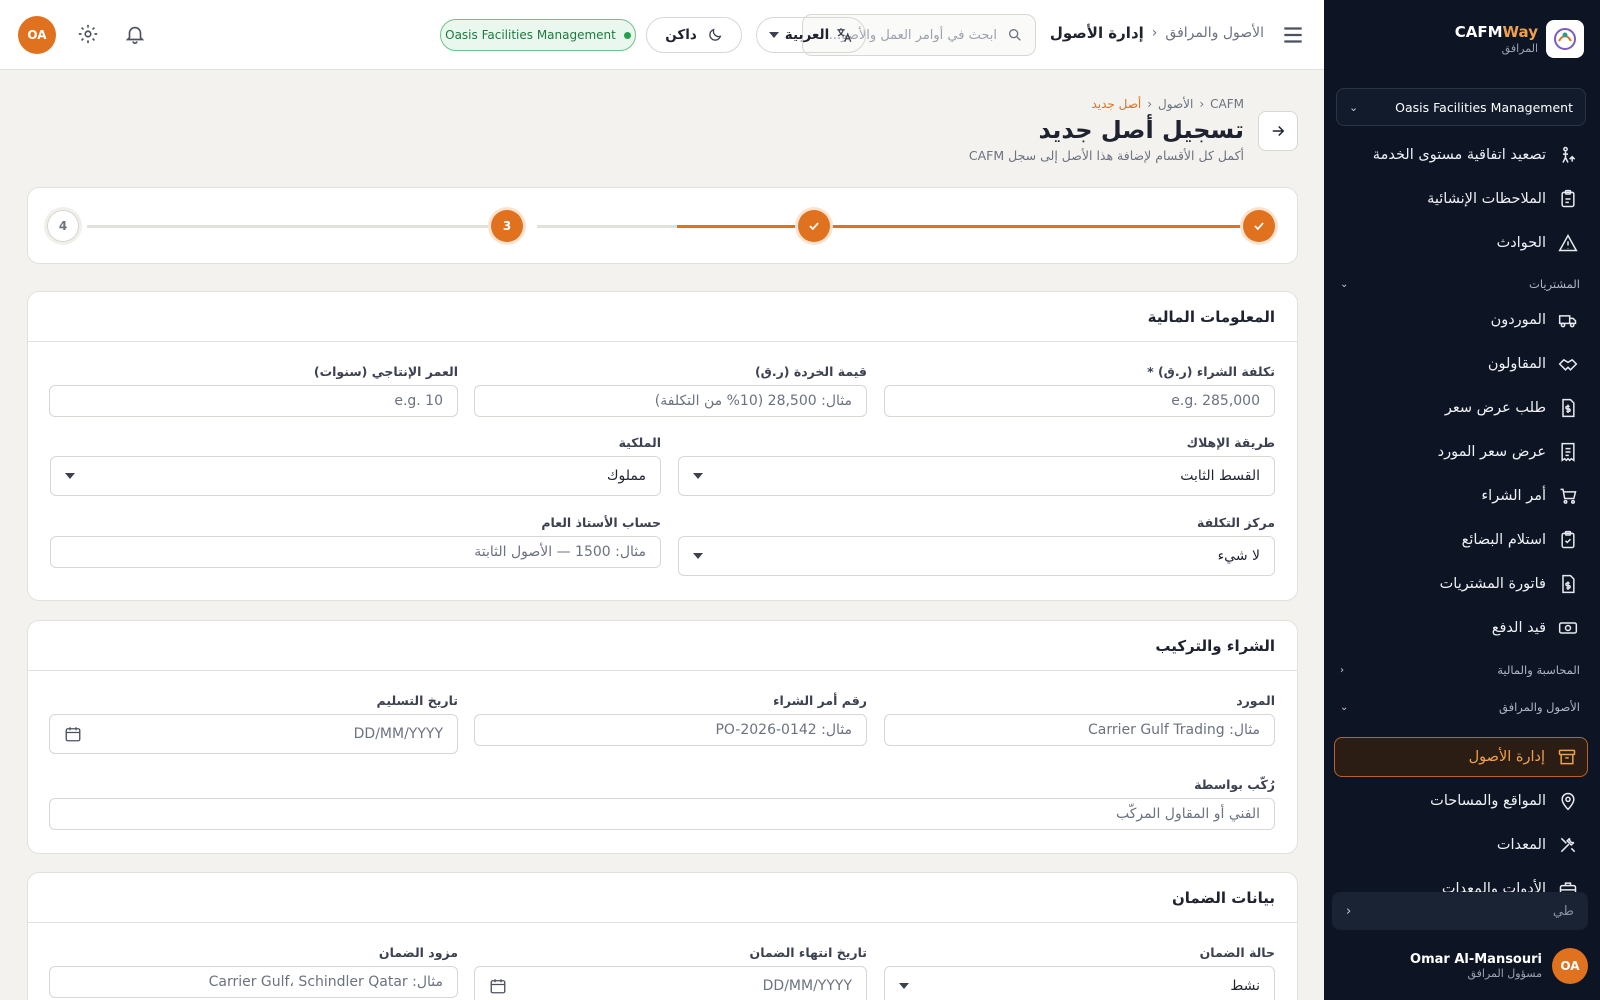  I want to click on warranty-status-select: نشط, so click(1079, 983).